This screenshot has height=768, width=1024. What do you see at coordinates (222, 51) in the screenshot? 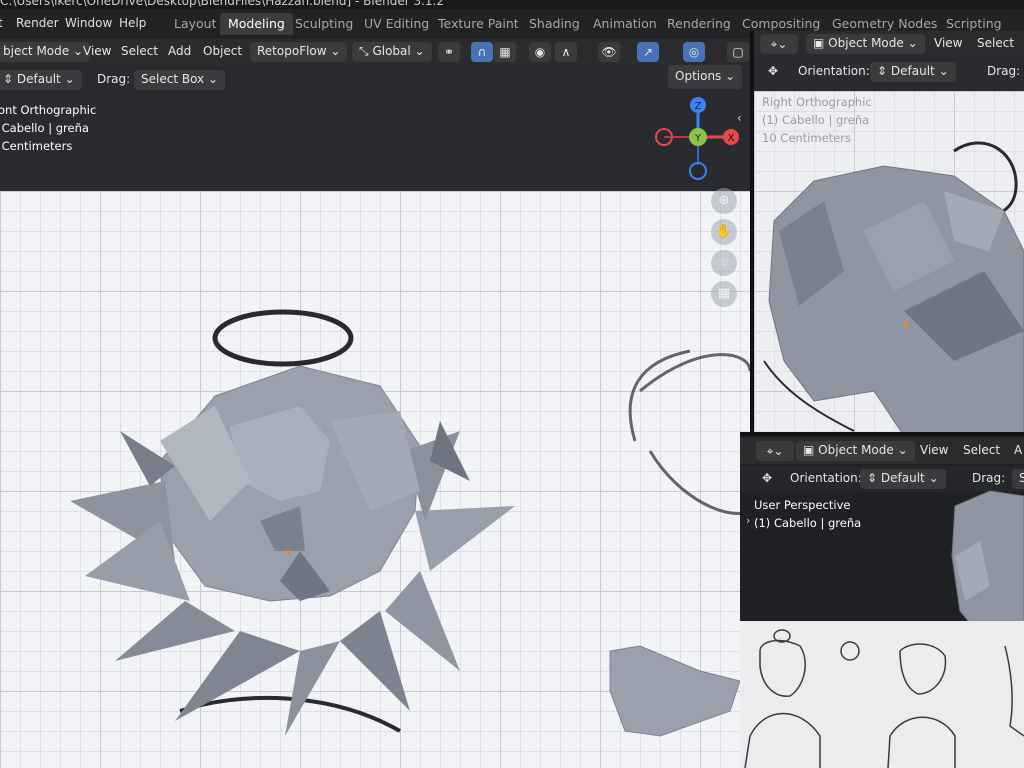
I see `menu-object: Object` at bounding box center [222, 51].